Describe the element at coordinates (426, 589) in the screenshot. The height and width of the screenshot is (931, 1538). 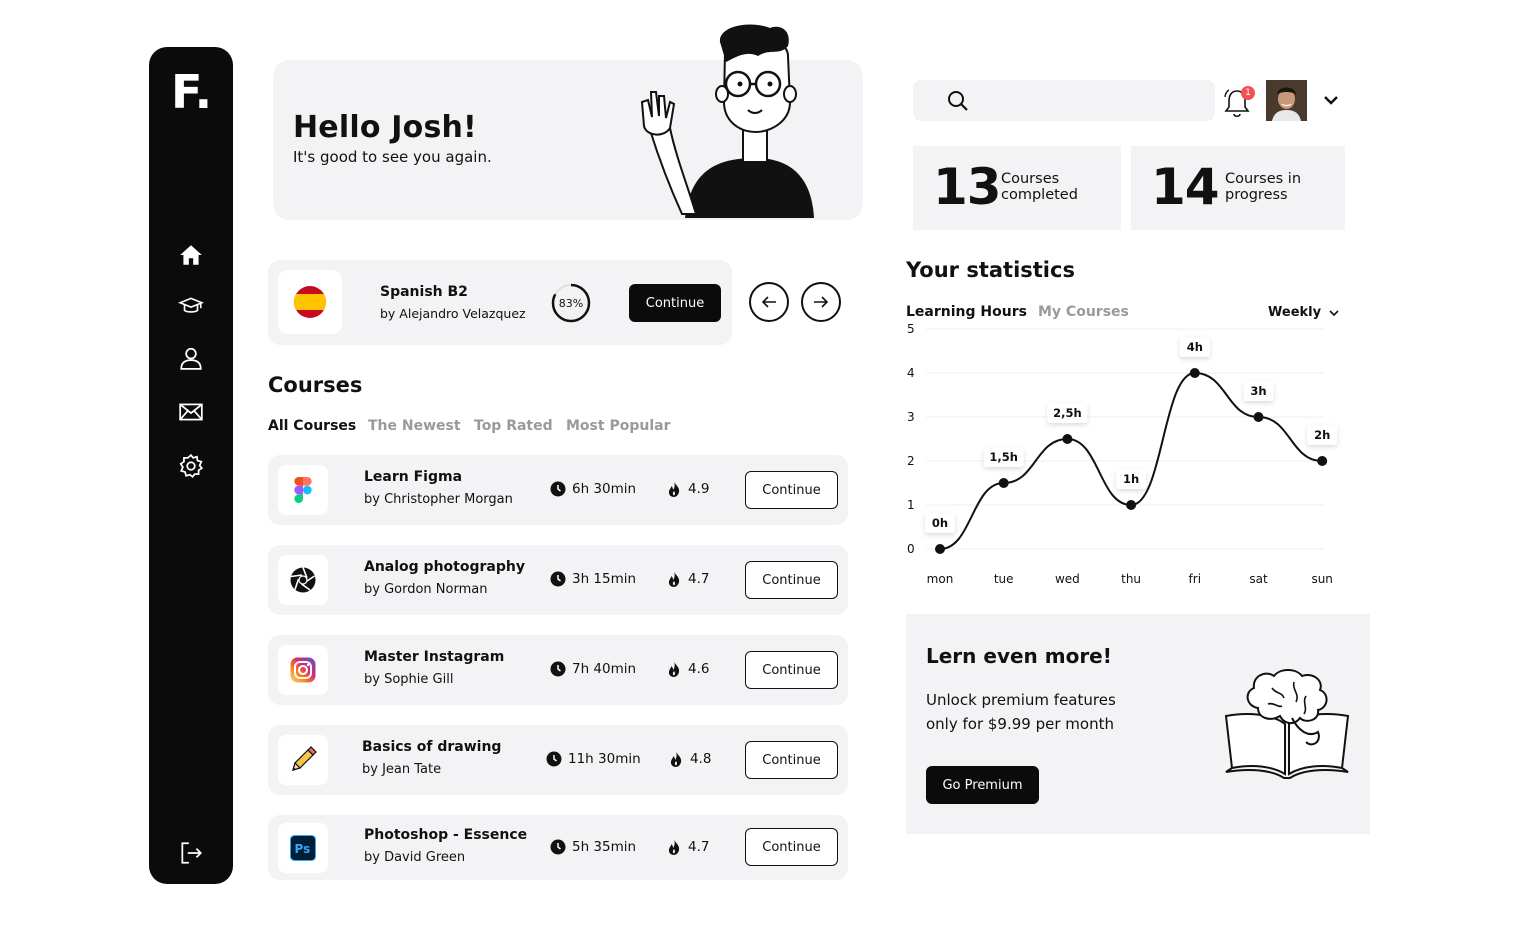
I see `course-author: by Gordon Norman` at that location.